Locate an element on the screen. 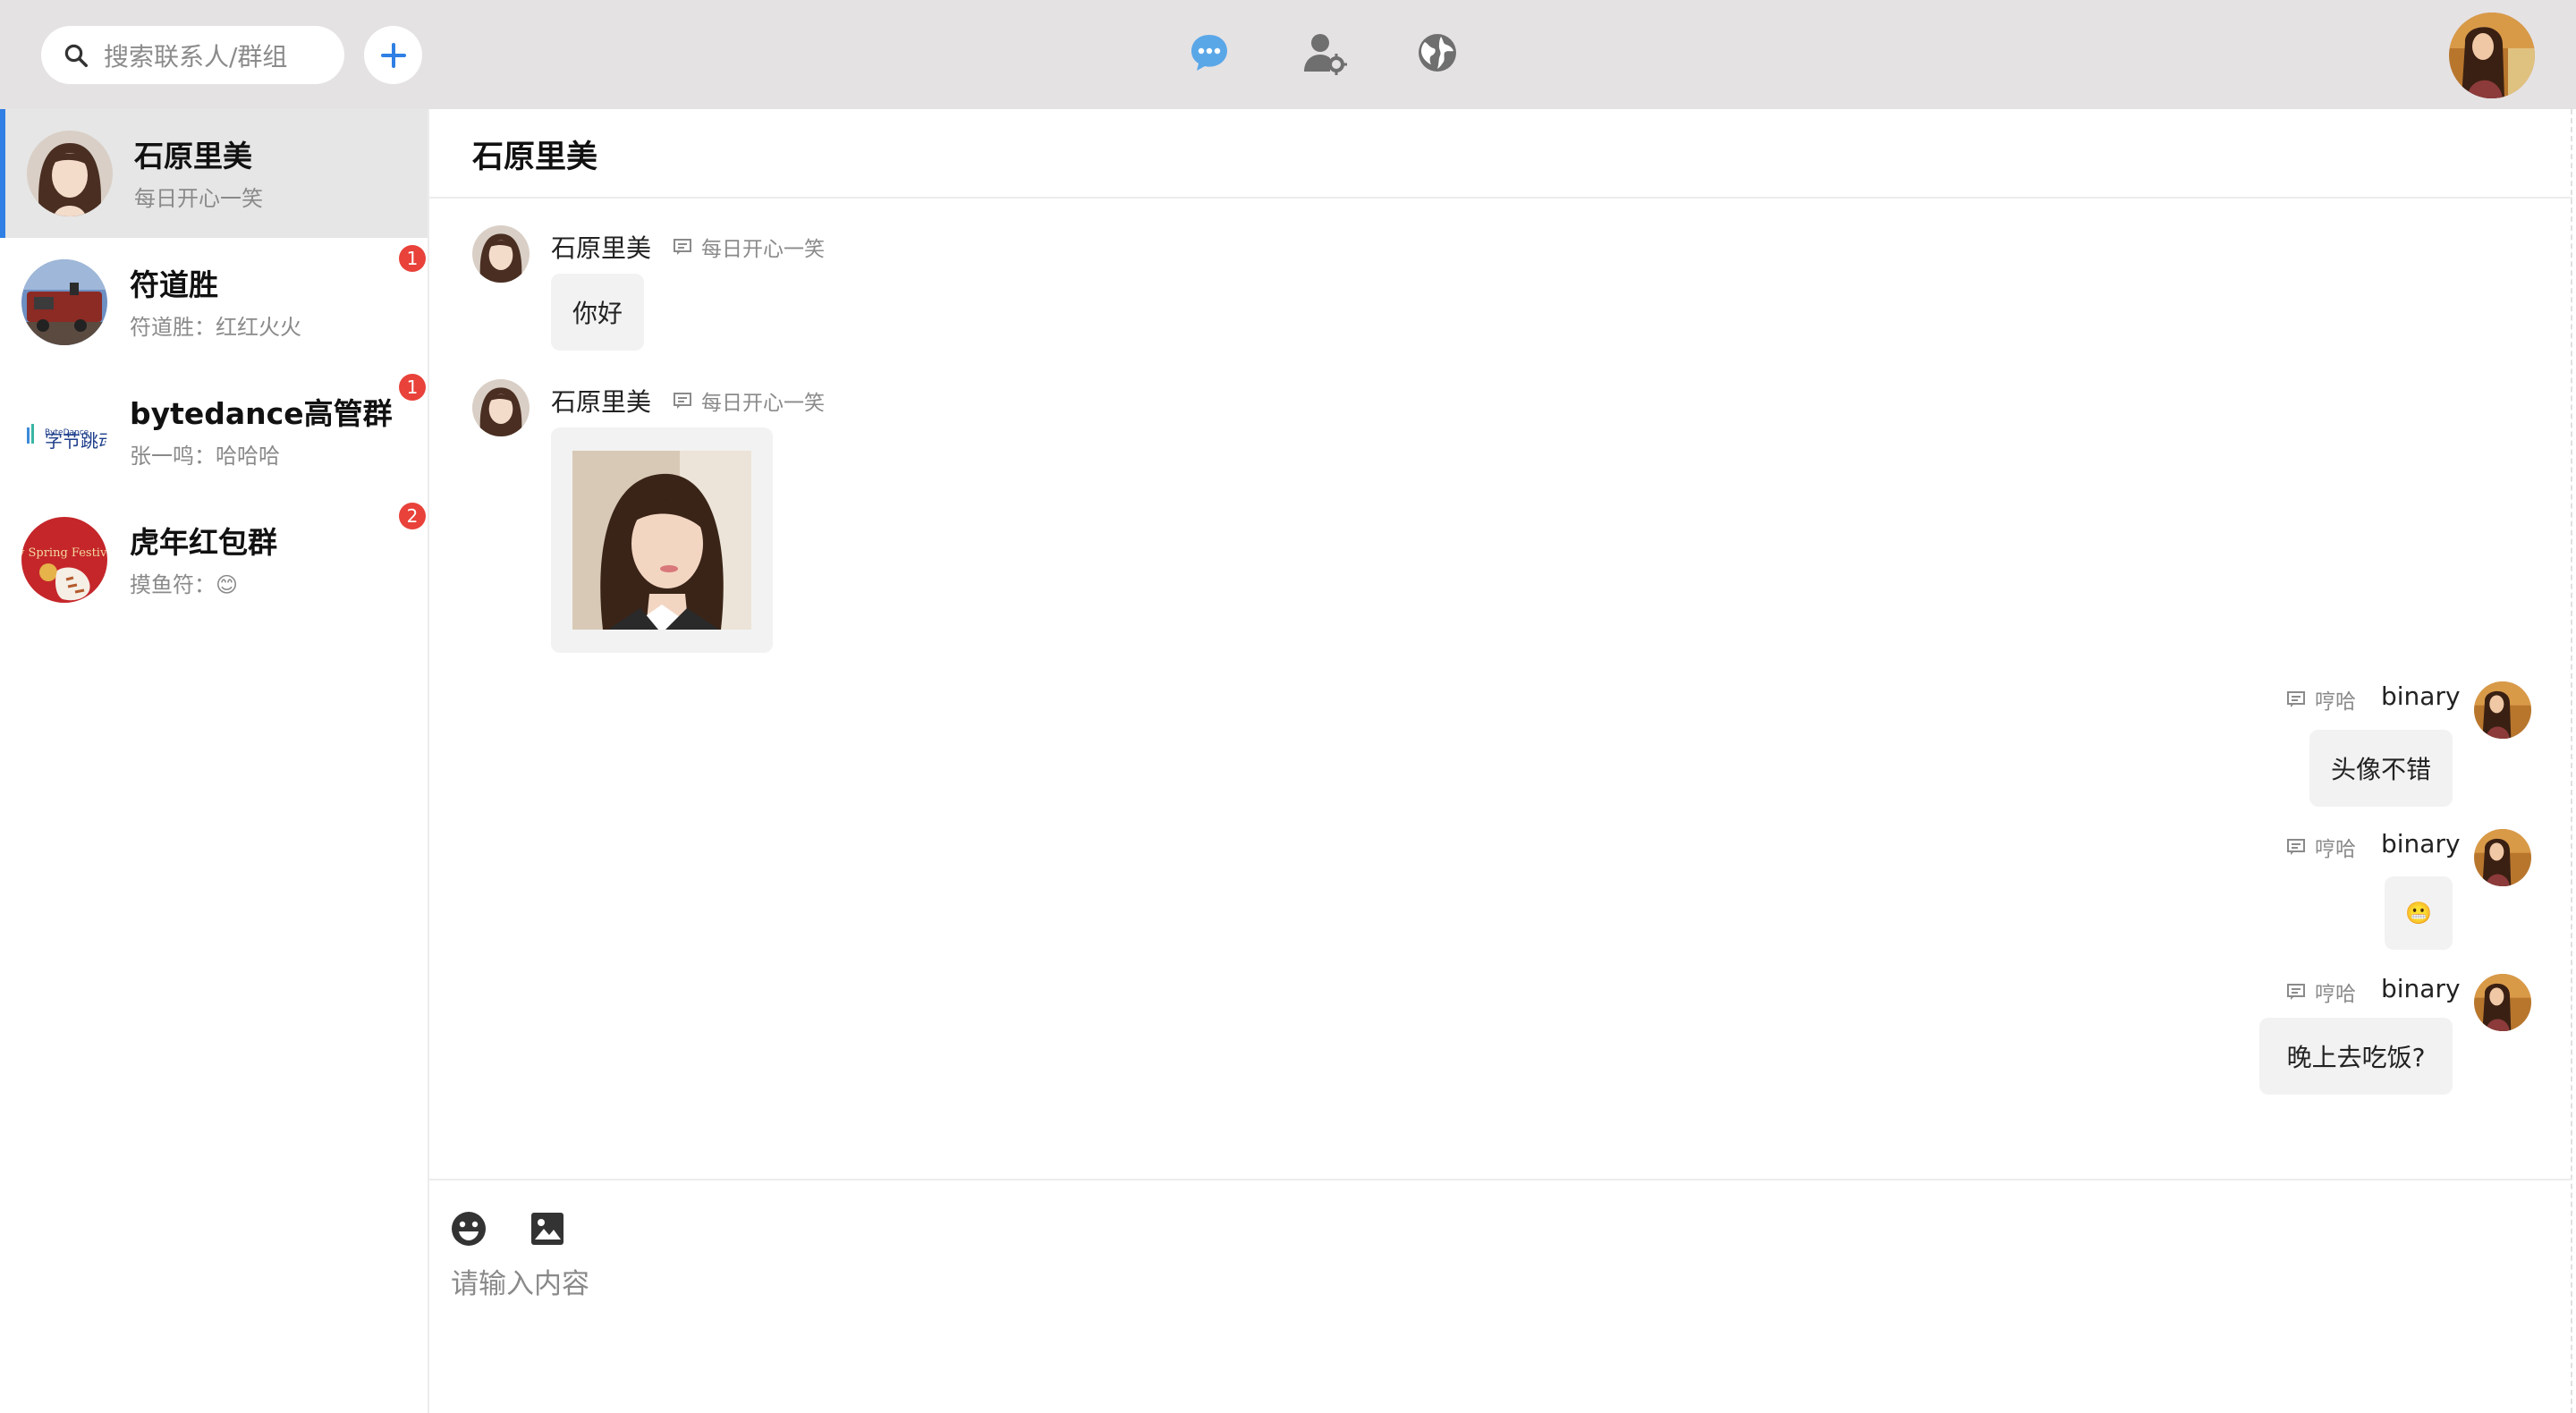  conversation-preview: 摸鱼符：😊 is located at coordinates (184, 584).